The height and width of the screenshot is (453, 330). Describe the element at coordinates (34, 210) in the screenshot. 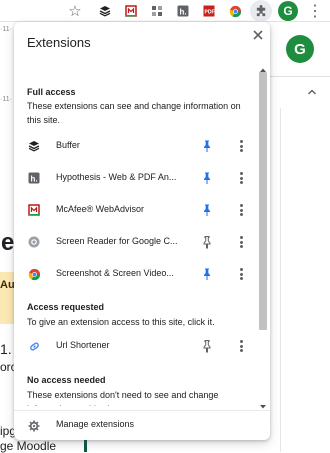

I see `mcafee-icon` at that location.